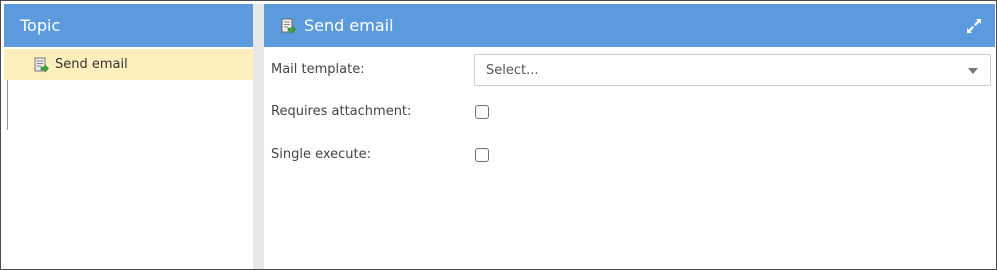 This screenshot has width=997, height=270. Describe the element at coordinates (321, 154) in the screenshot. I see `single-execute-label: Single execute:` at that location.